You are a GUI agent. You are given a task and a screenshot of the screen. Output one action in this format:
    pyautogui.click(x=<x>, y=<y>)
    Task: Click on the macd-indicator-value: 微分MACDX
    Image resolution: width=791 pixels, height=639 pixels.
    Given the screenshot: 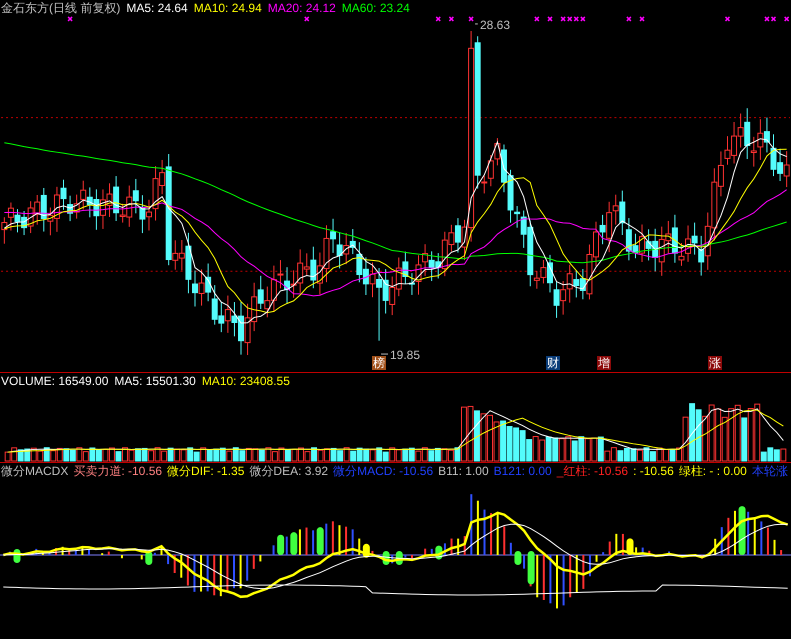 What is the action you would take?
    pyautogui.click(x=34, y=471)
    